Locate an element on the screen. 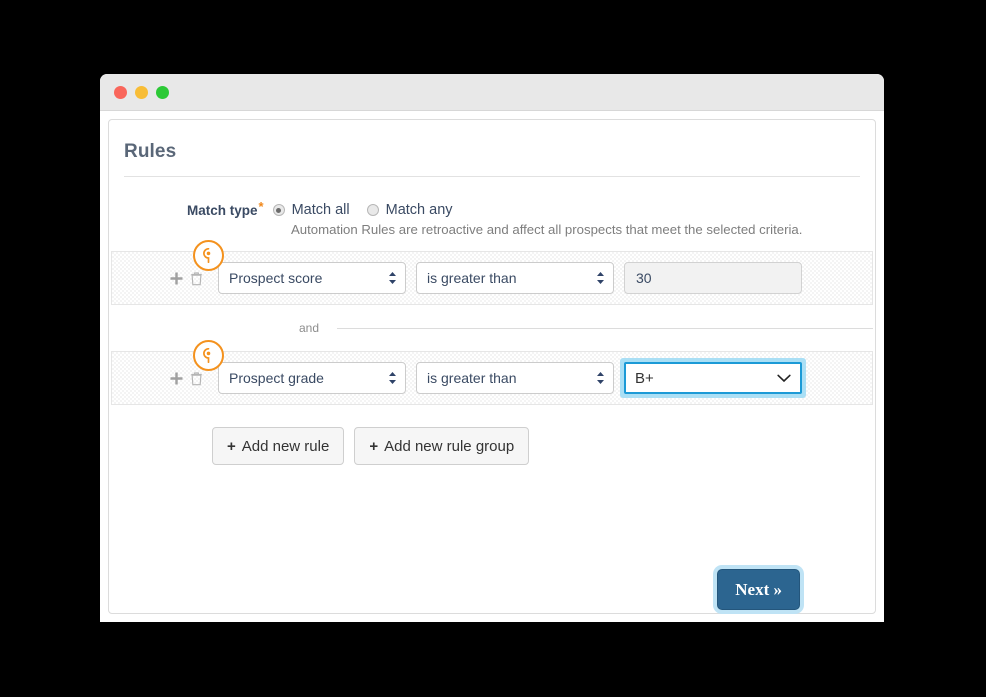 The image size is (986, 697). rule-action-buttons: + Add new rule + Add new rule group is located at coordinates (492, 446).